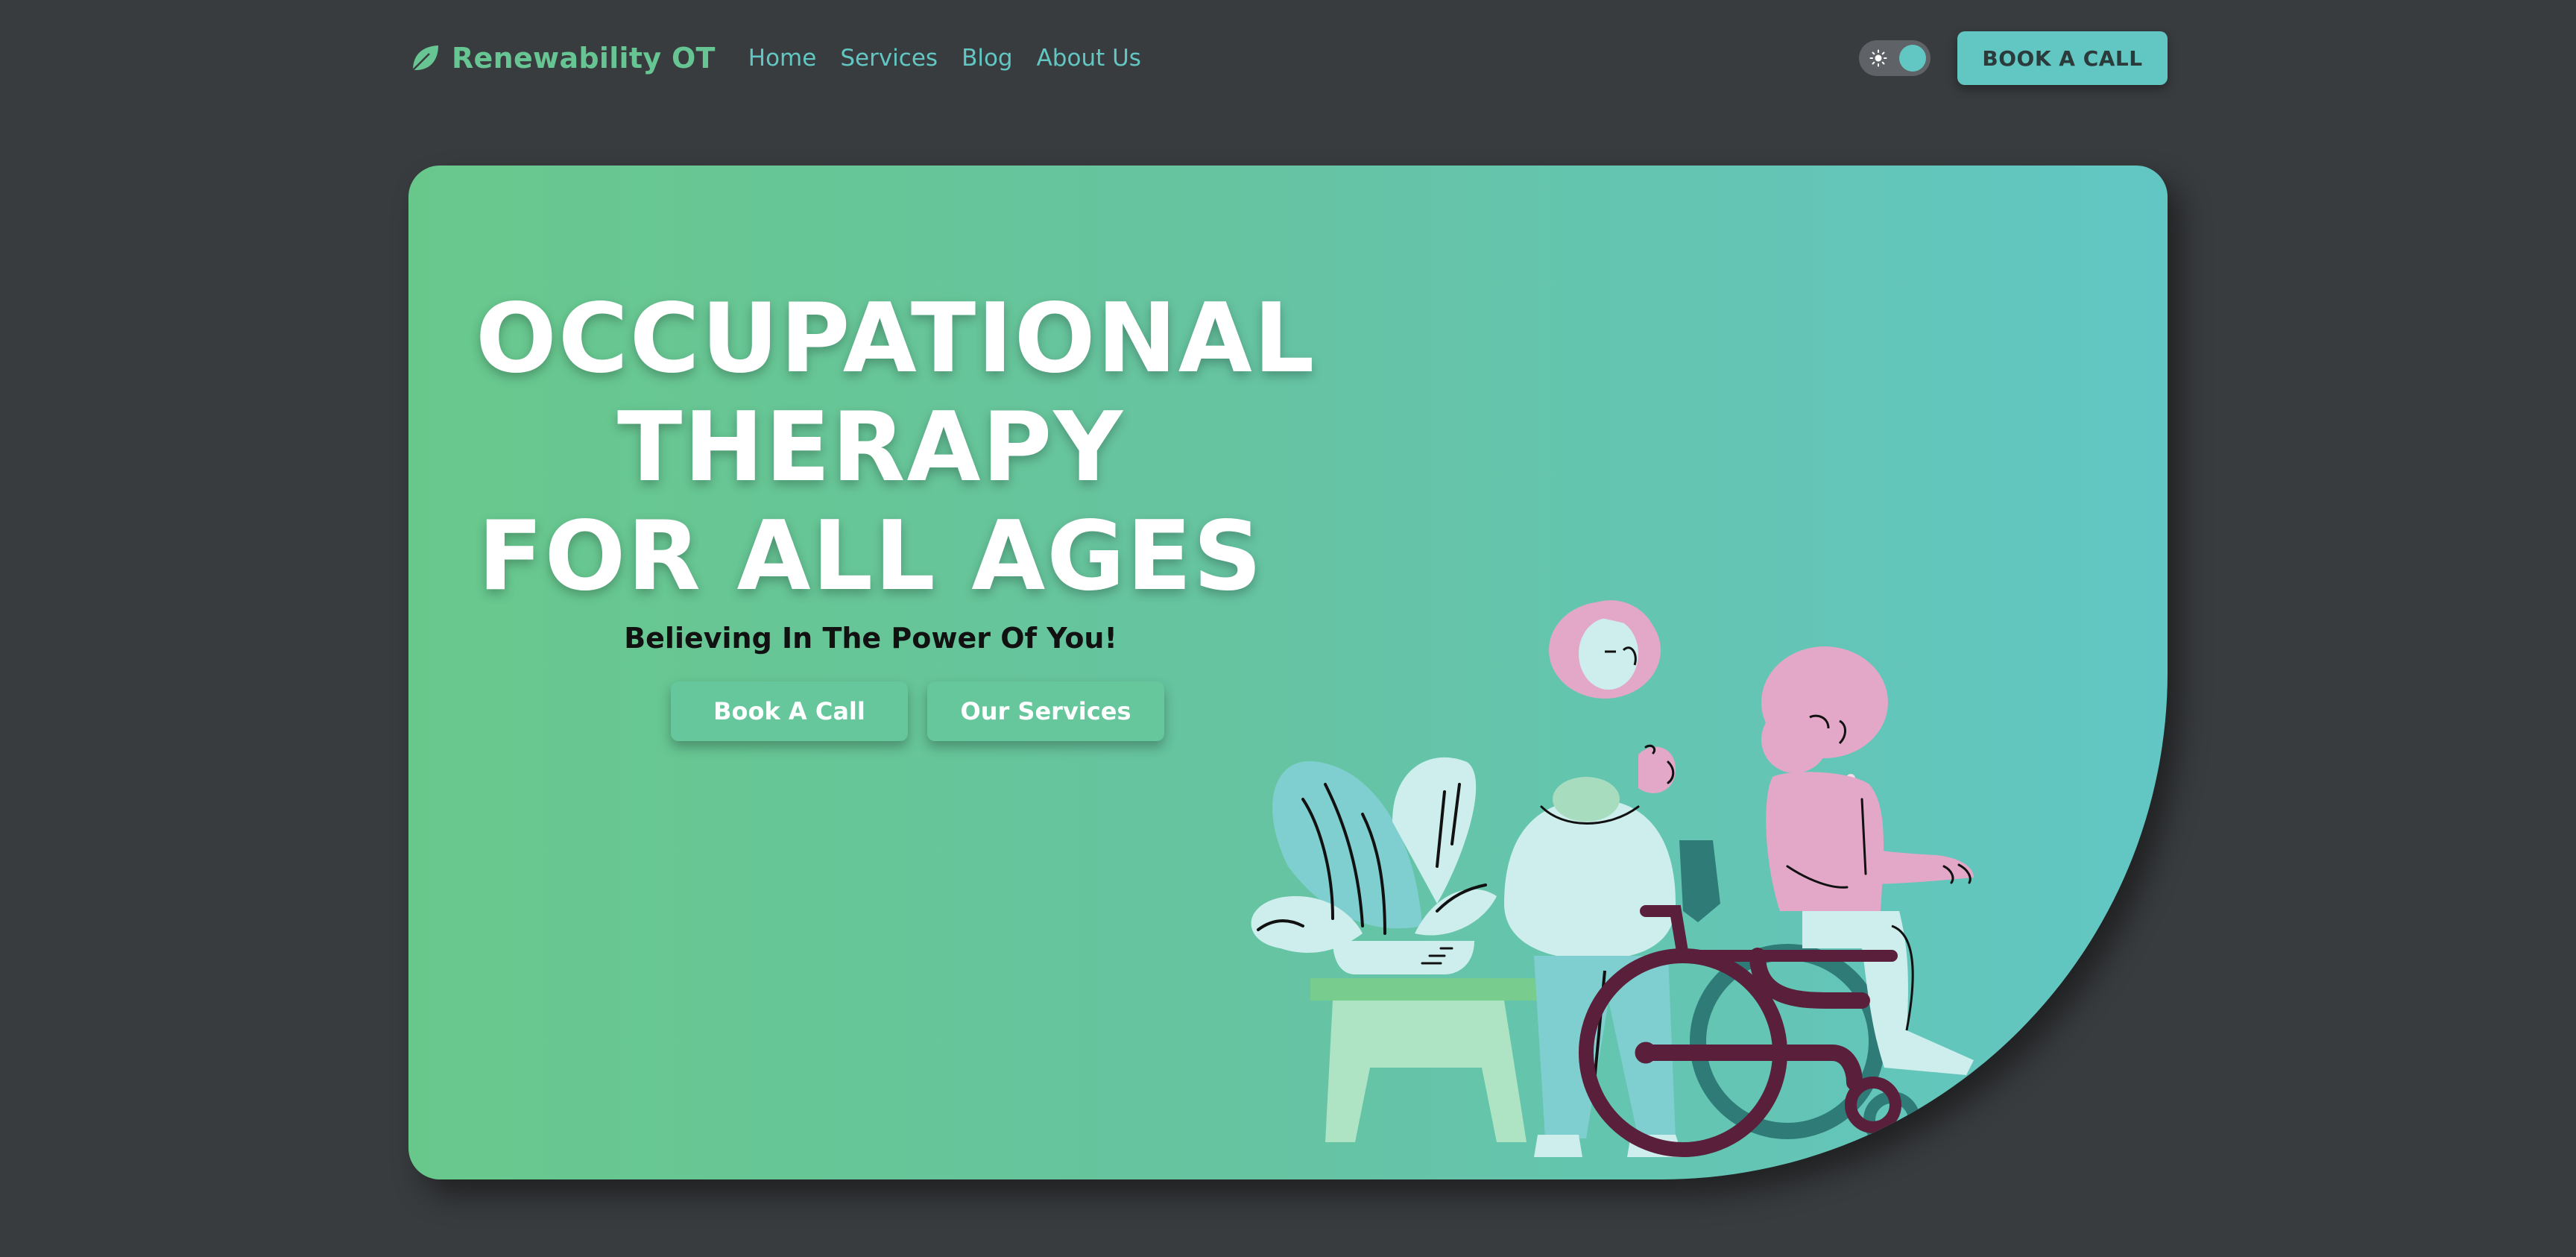 This screenshot has height=1257, width=2576. What do you see at coordinates (1400, 949) in the screenshot?
I see `plant-illustration` at bounding box center [1400, 949].